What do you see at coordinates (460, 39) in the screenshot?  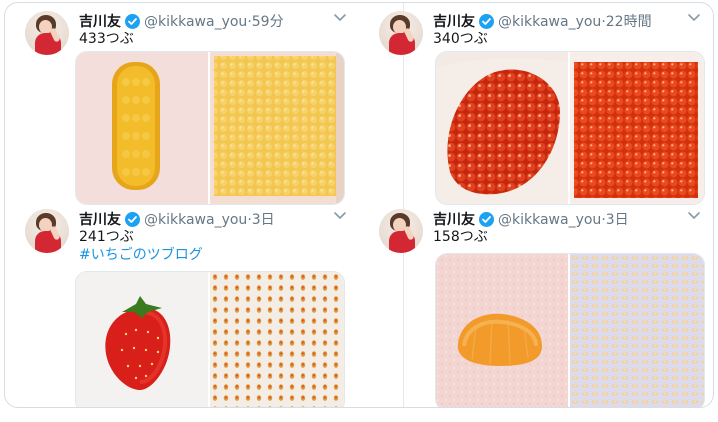 I see `tweet-text: 340つぶ` at bounding box center [460, 39].